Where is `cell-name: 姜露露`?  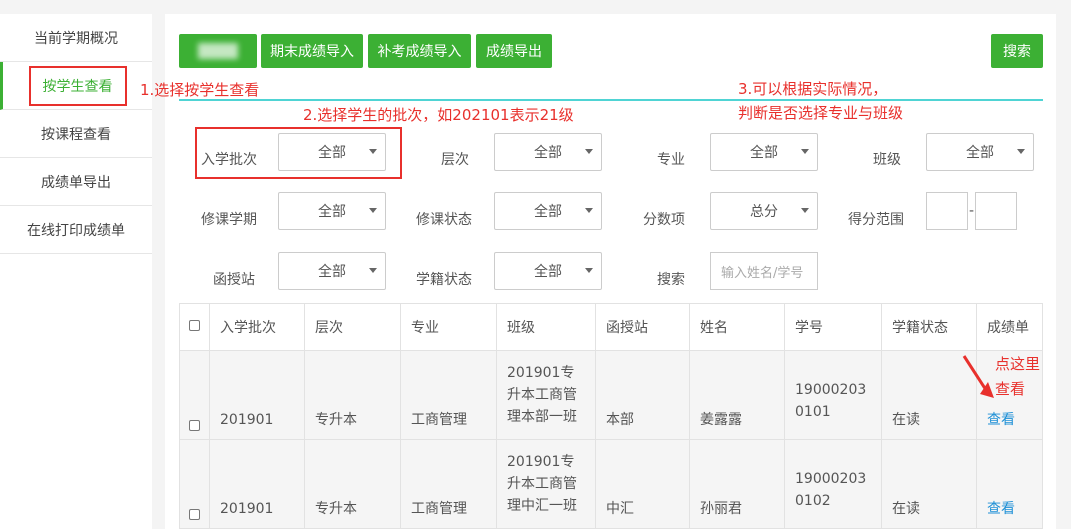 cell-name: 姜露露 is located at coordinates (737, 395).